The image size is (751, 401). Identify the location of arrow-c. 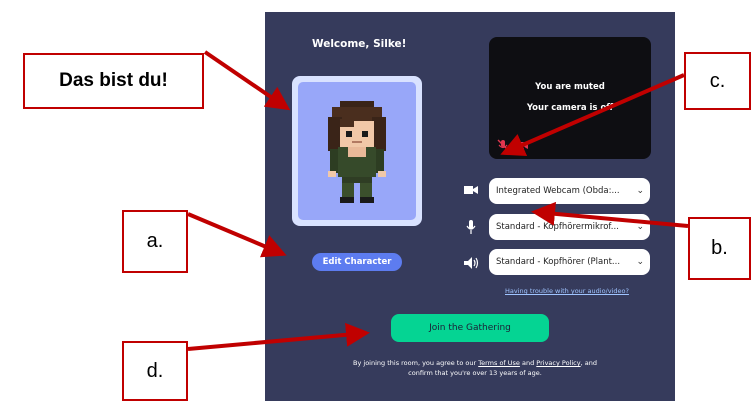
(592, 115).